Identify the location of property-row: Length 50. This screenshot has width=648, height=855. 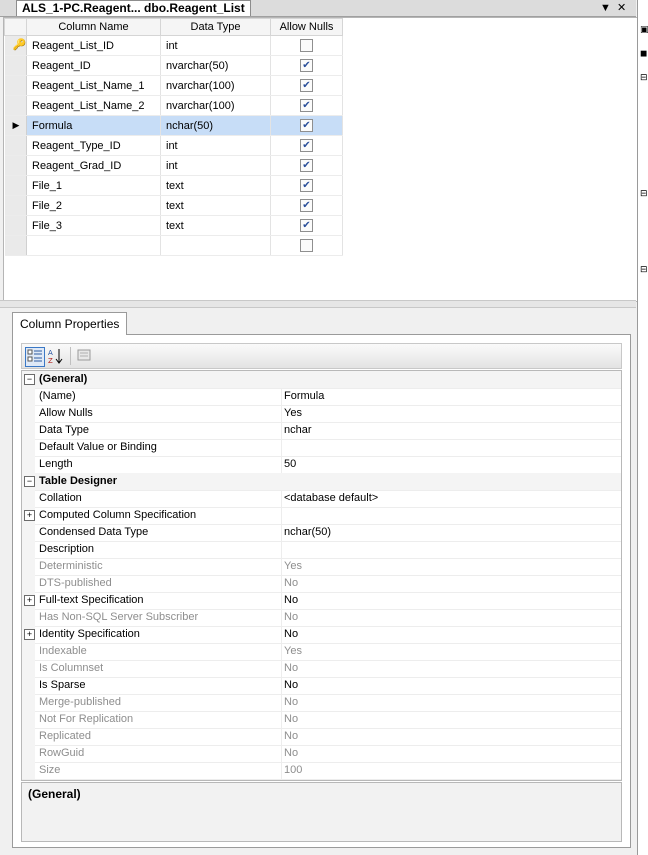
(321, 465).